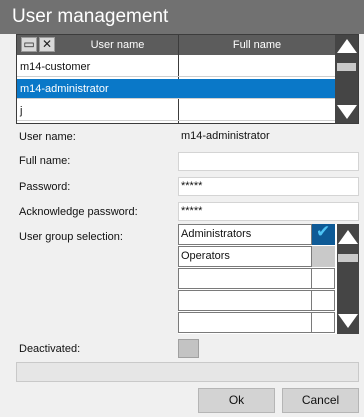 The image size is (364, 417). I want to click on user-row-fullname, so click(257, 88).